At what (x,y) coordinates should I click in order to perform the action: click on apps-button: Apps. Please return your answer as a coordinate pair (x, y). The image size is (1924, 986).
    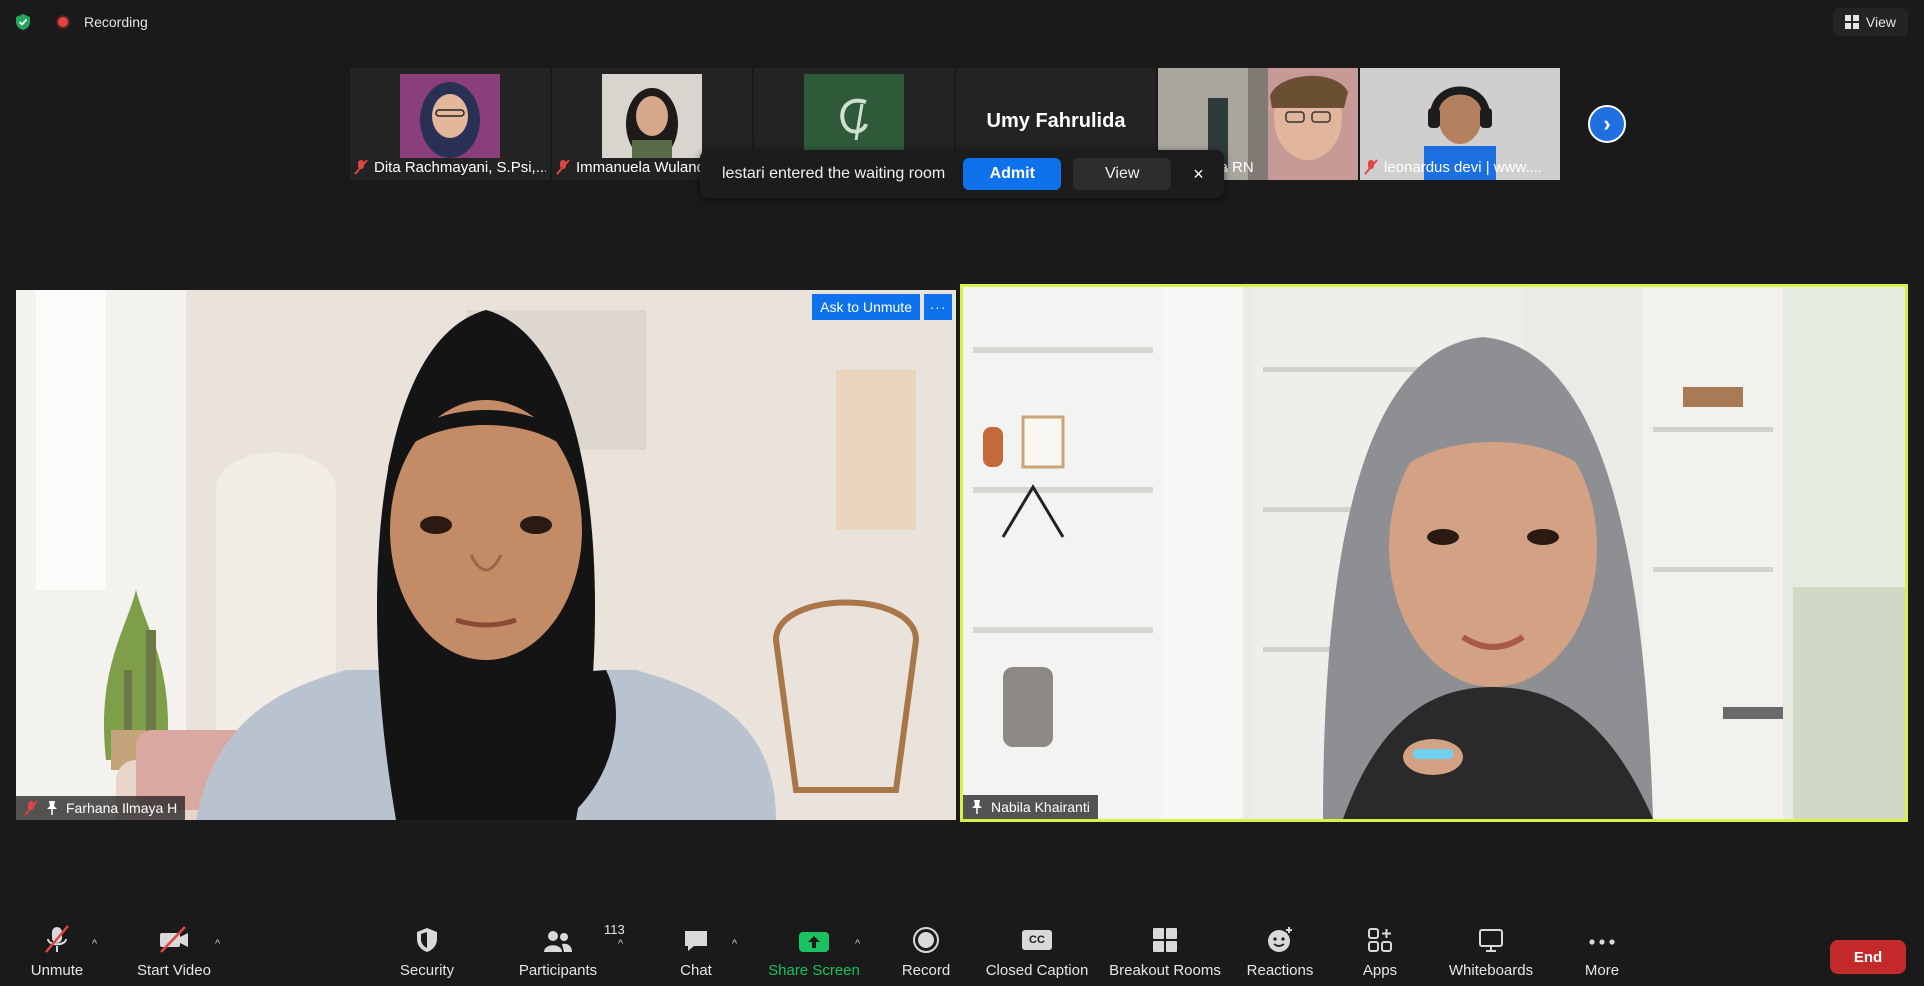
    Looking at the image, I should click on (1380, 950).